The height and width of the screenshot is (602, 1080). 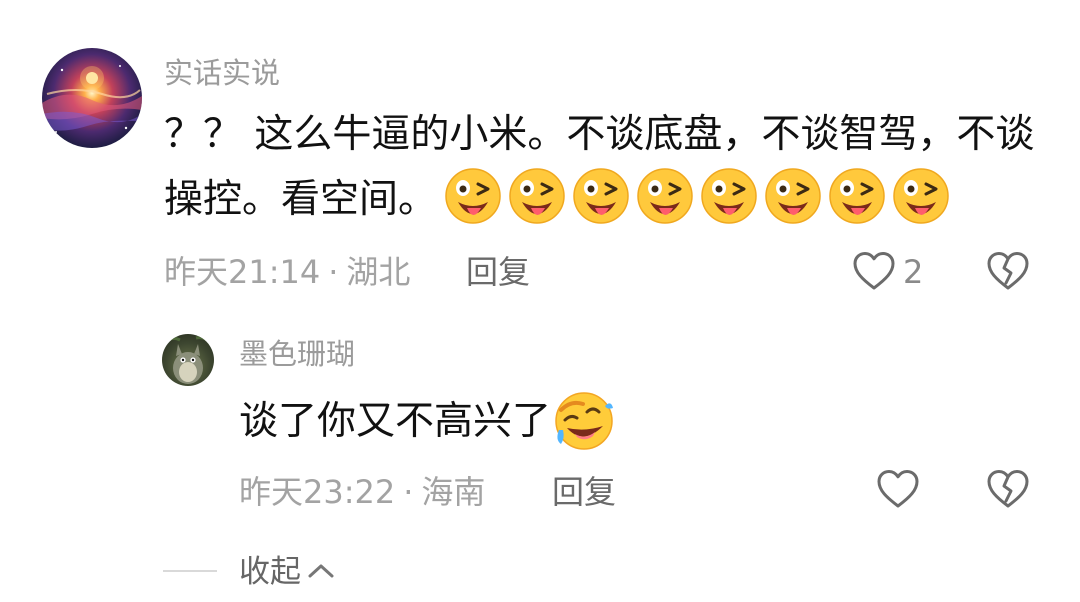 What do you see at coordinates (395, 421) in the screenshot?
I see `reply-body: 谈了你又不高兴了` at bounding box center [395, 421].